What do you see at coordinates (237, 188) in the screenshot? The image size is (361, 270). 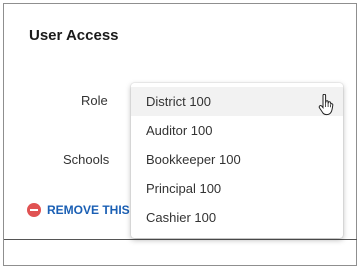 I see `dropdown-option: Principal 100` at bounding box center [237, 188].